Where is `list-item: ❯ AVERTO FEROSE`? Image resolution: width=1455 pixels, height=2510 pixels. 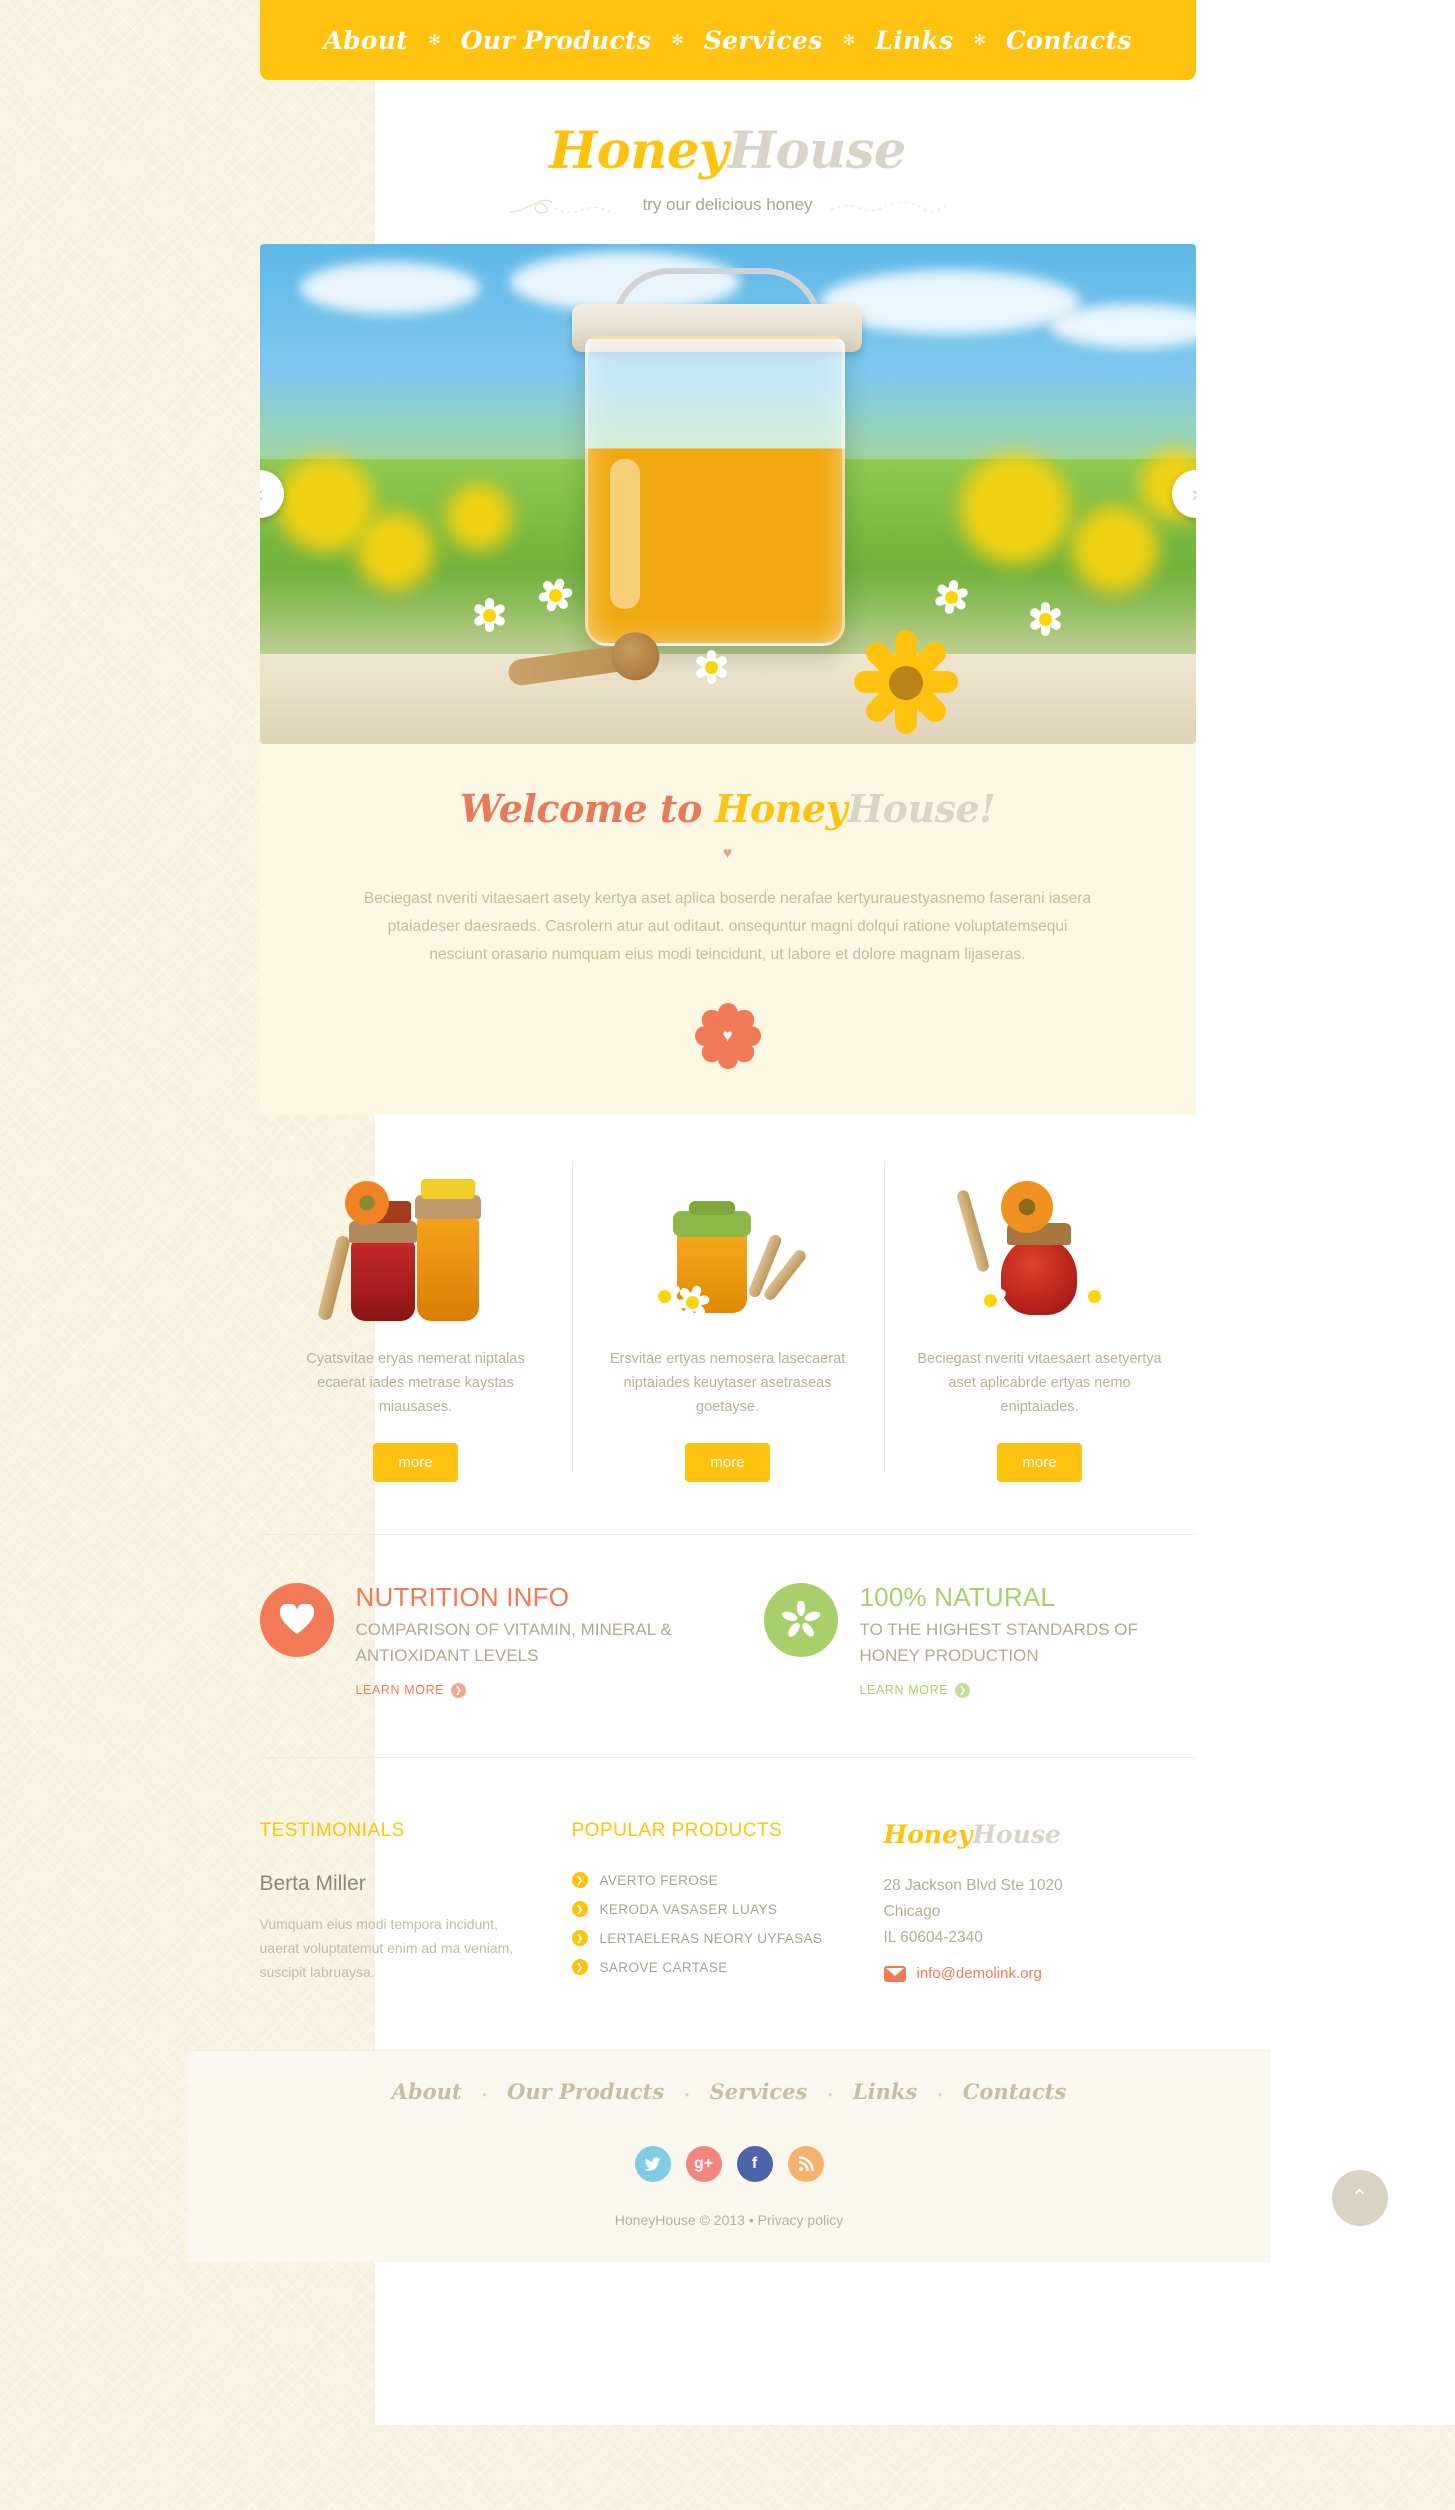 list-item: ❯ AVERTO FEROSE is located at coordinates (707, 1880).